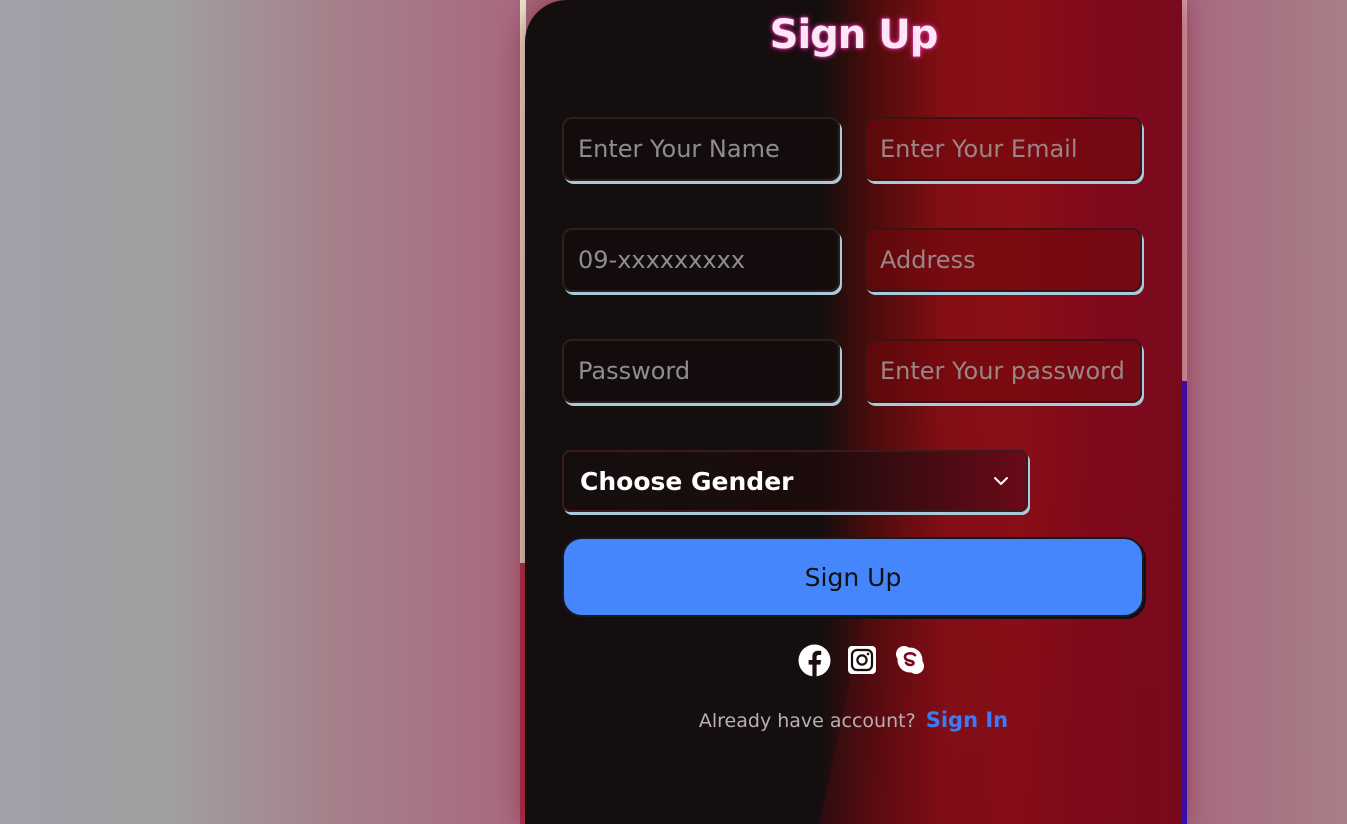 The height and width of the screenshot is (824, 1347). I want to click on address-field-wrapper, so click(1003, 260).